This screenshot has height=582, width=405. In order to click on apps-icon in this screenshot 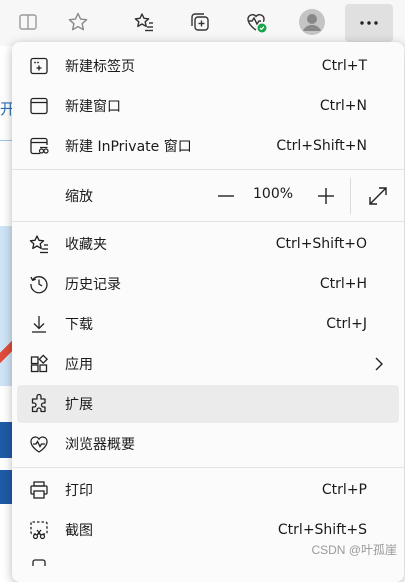, I will do `click(39, 363)`.